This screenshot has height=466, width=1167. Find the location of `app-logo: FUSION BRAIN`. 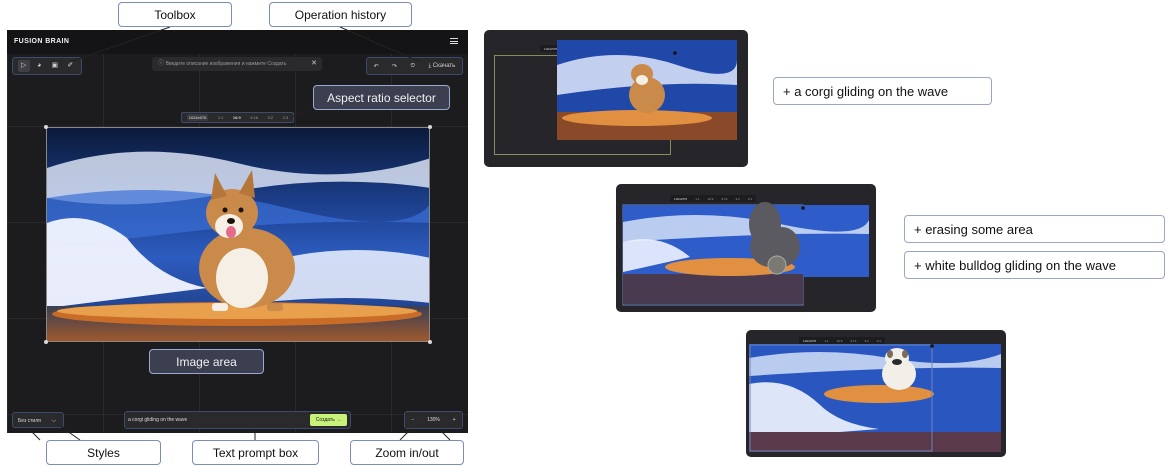

app-logo: FUSION BRAIN is located at coordinates (42, 41).